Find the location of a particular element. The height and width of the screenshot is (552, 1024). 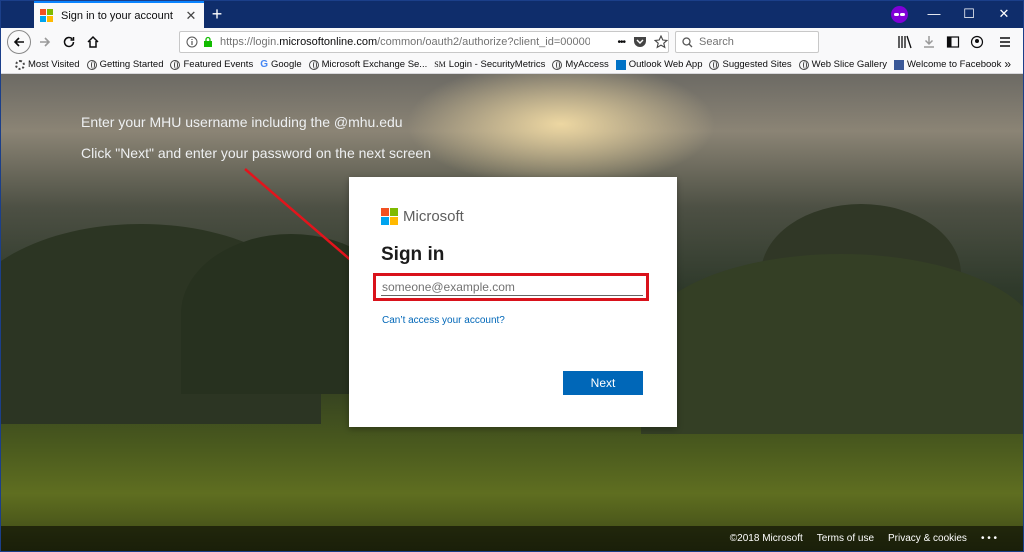

bookmark-item: Outlook Web App is located at coordinates (659, 64).